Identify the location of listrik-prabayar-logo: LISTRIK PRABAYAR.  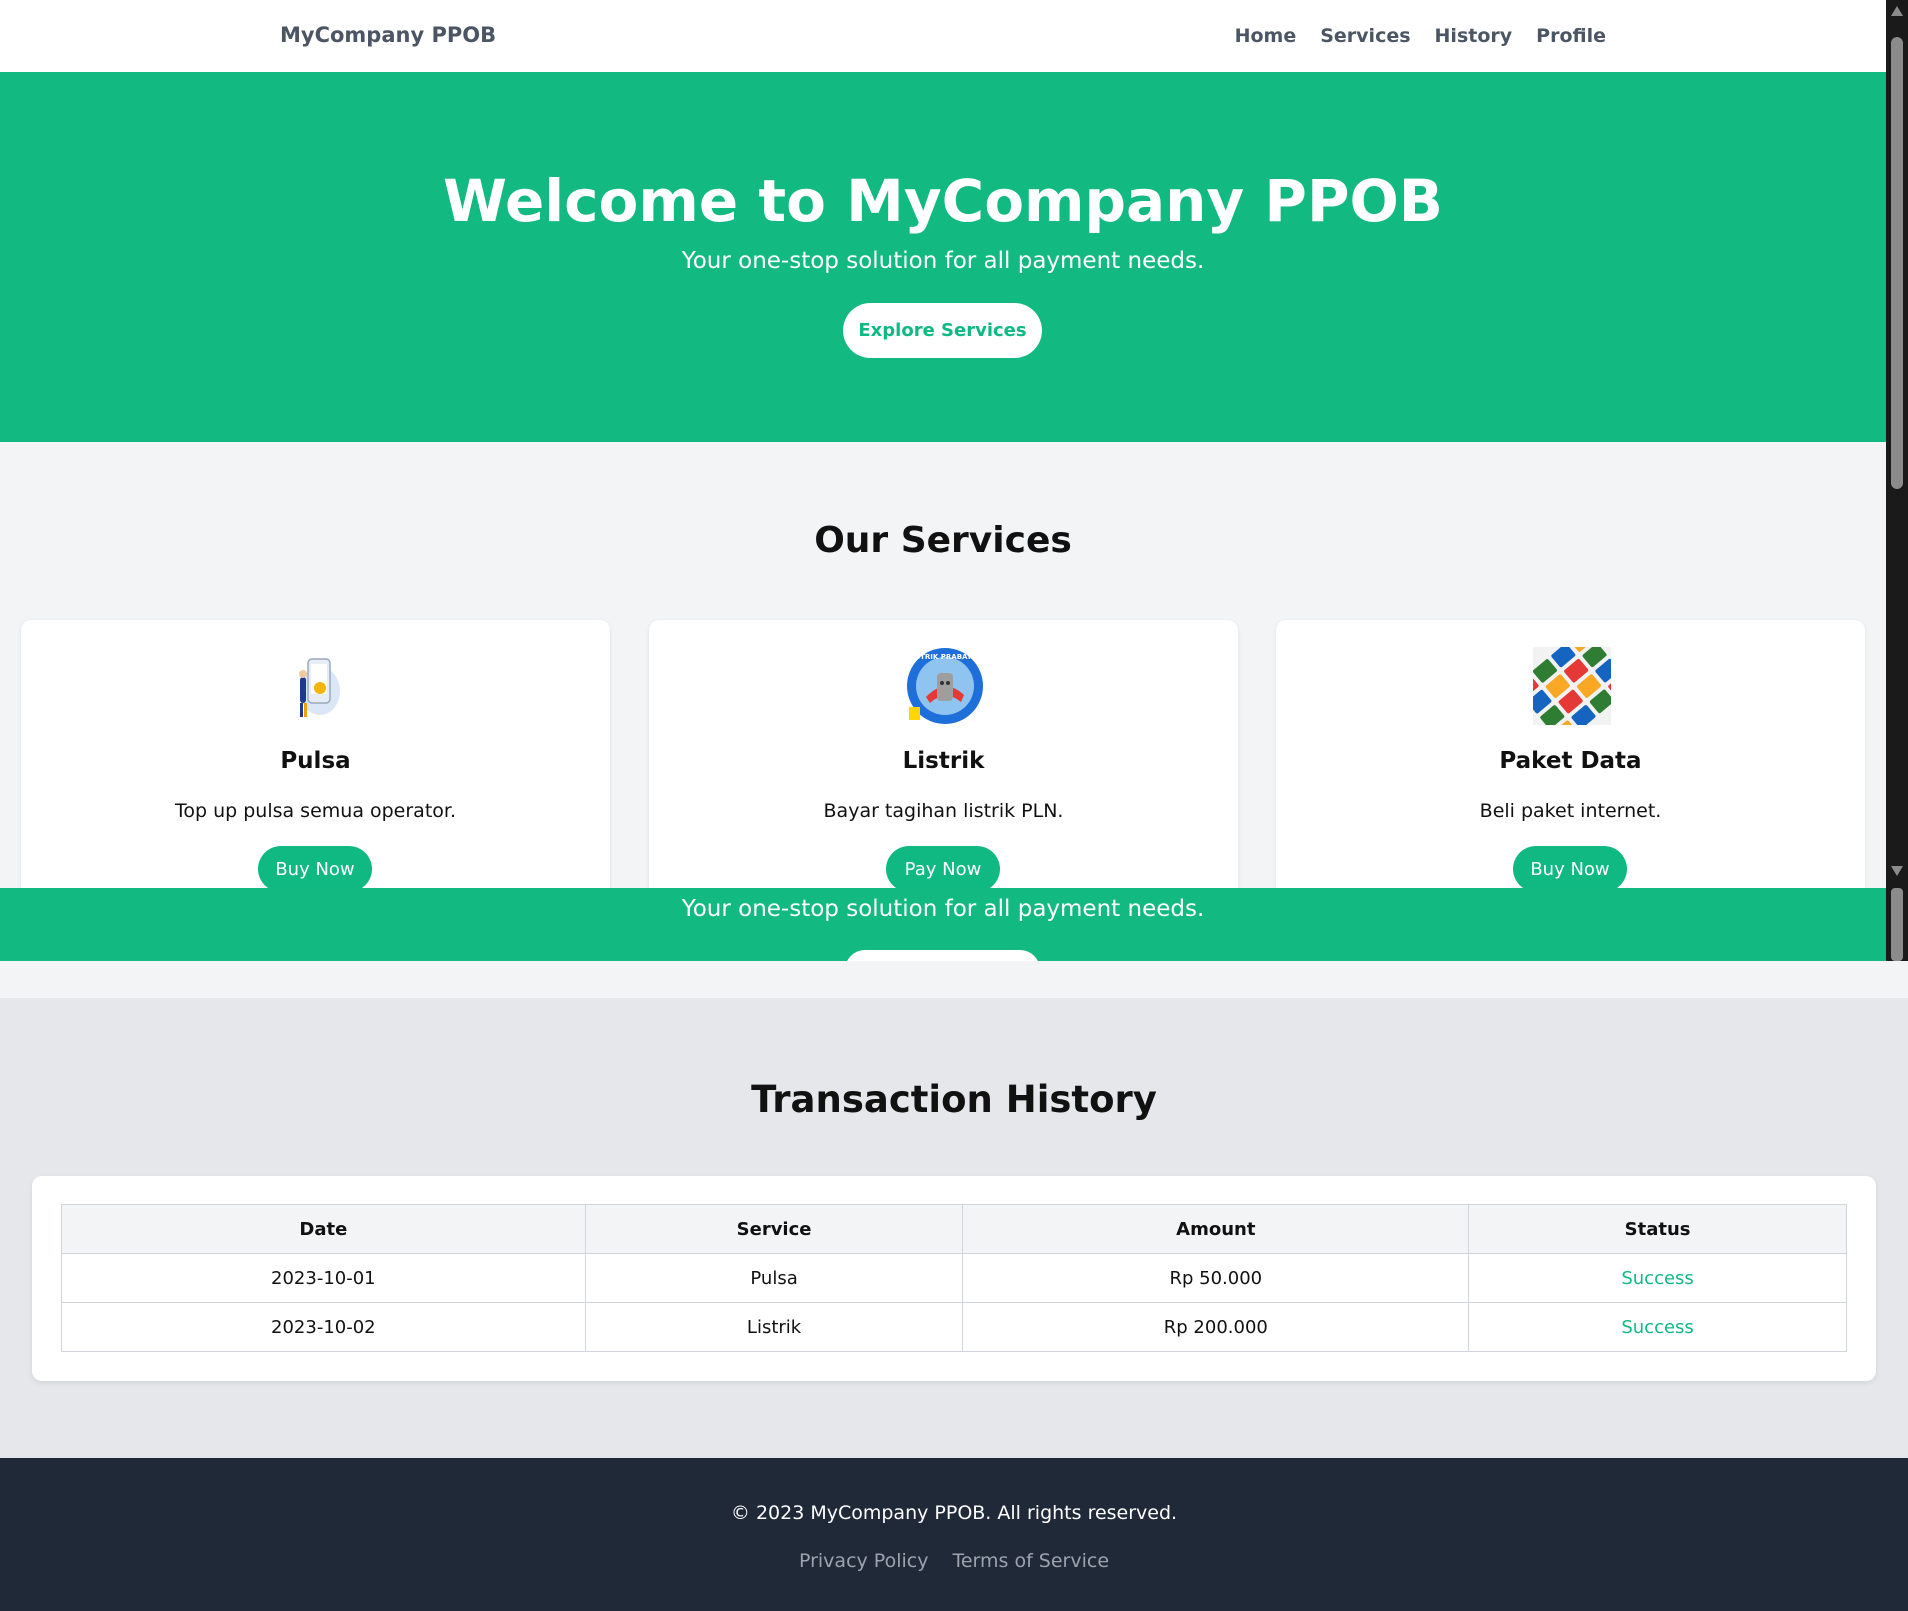
(945, 686).